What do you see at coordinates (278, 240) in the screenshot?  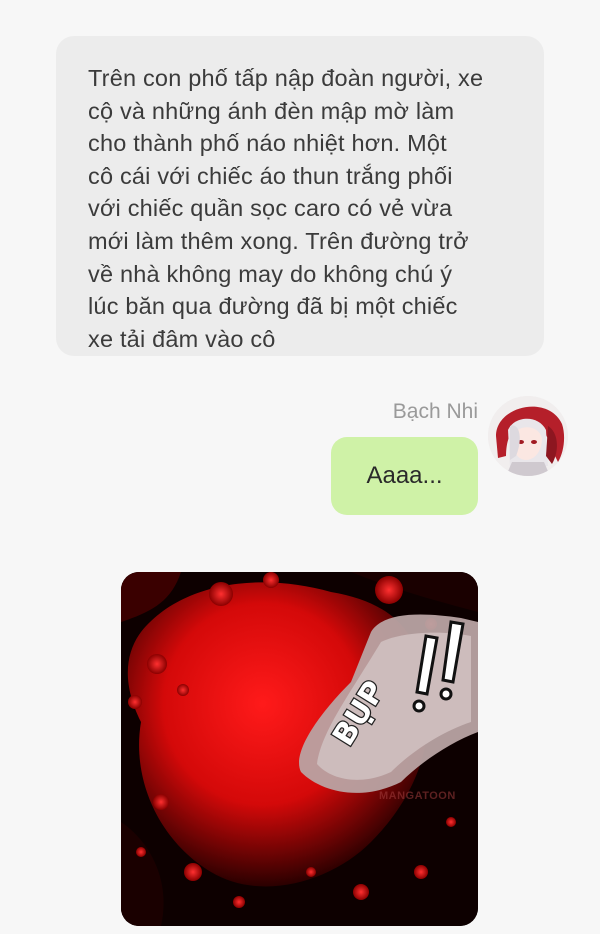 I see `narration-line: mới làm thêm xong. Trên đường trở` at bounding box center [278, 240].